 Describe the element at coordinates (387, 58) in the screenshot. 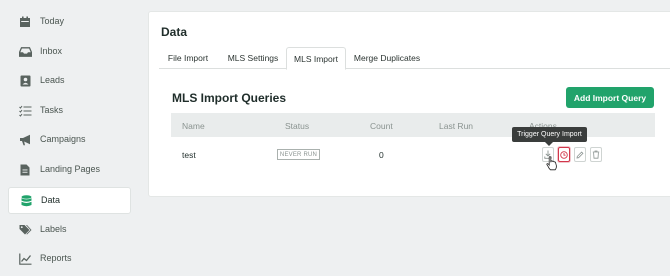

I see `tab-merge-duplicates: Merge Duplicates` at that location.